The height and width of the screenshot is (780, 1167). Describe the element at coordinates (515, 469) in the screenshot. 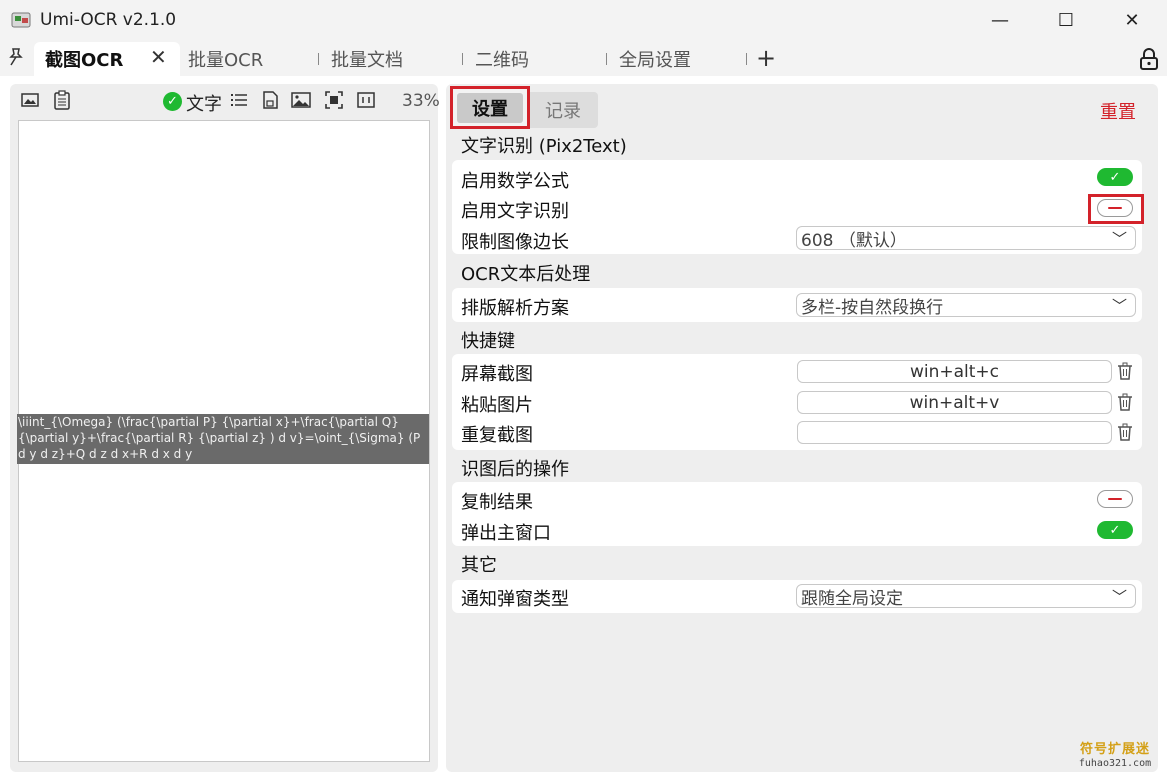

I see `section-title-after-ocr: 识图后的操作` at that location.